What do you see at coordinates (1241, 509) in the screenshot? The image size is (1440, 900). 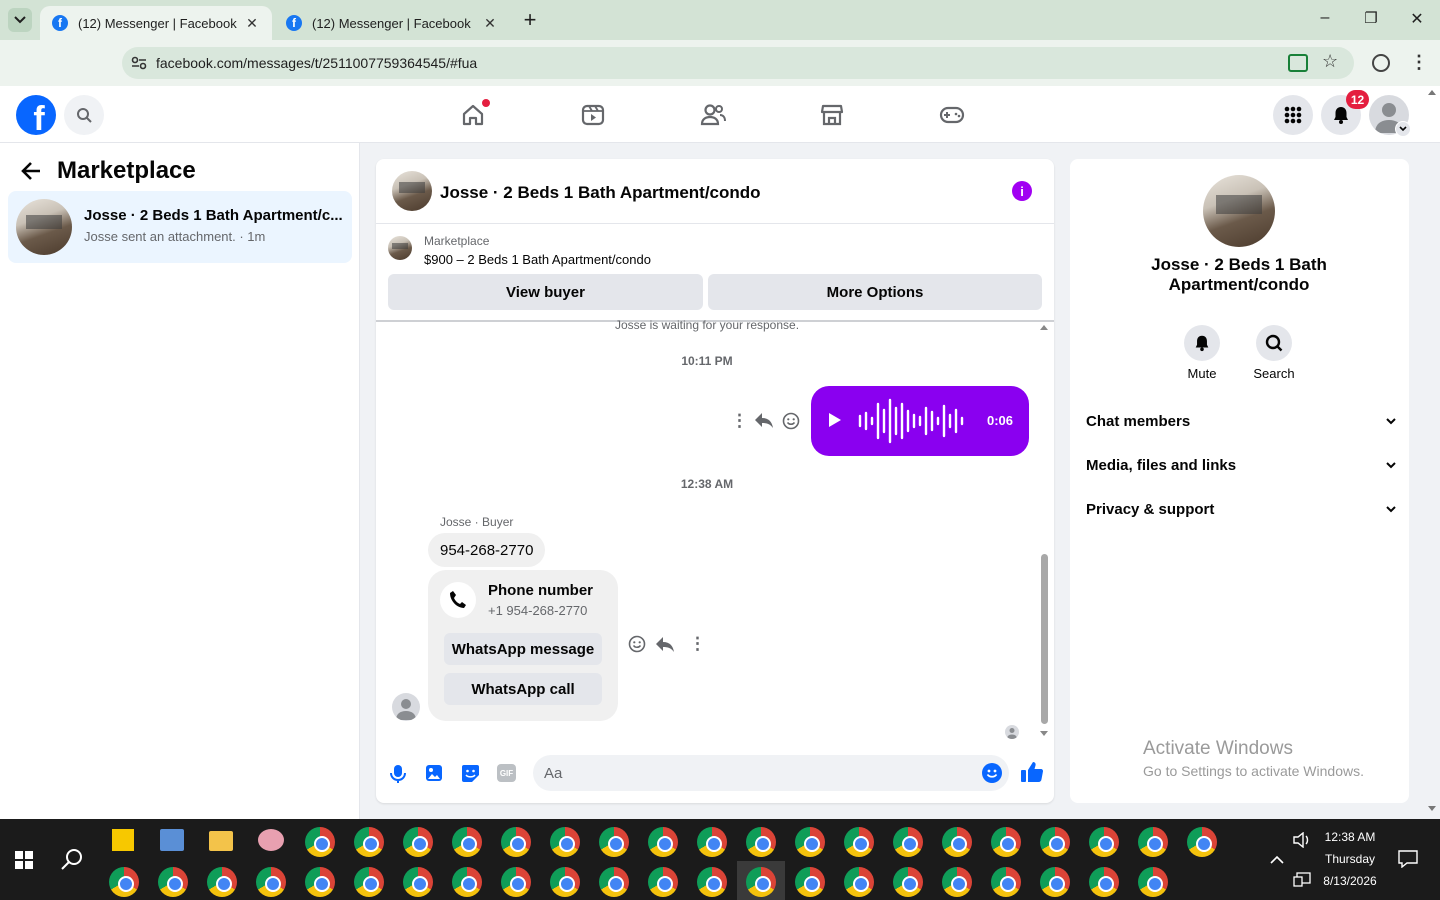 I see `privacy-support-section: Privacy & support` at bounding box center [1241, 509].